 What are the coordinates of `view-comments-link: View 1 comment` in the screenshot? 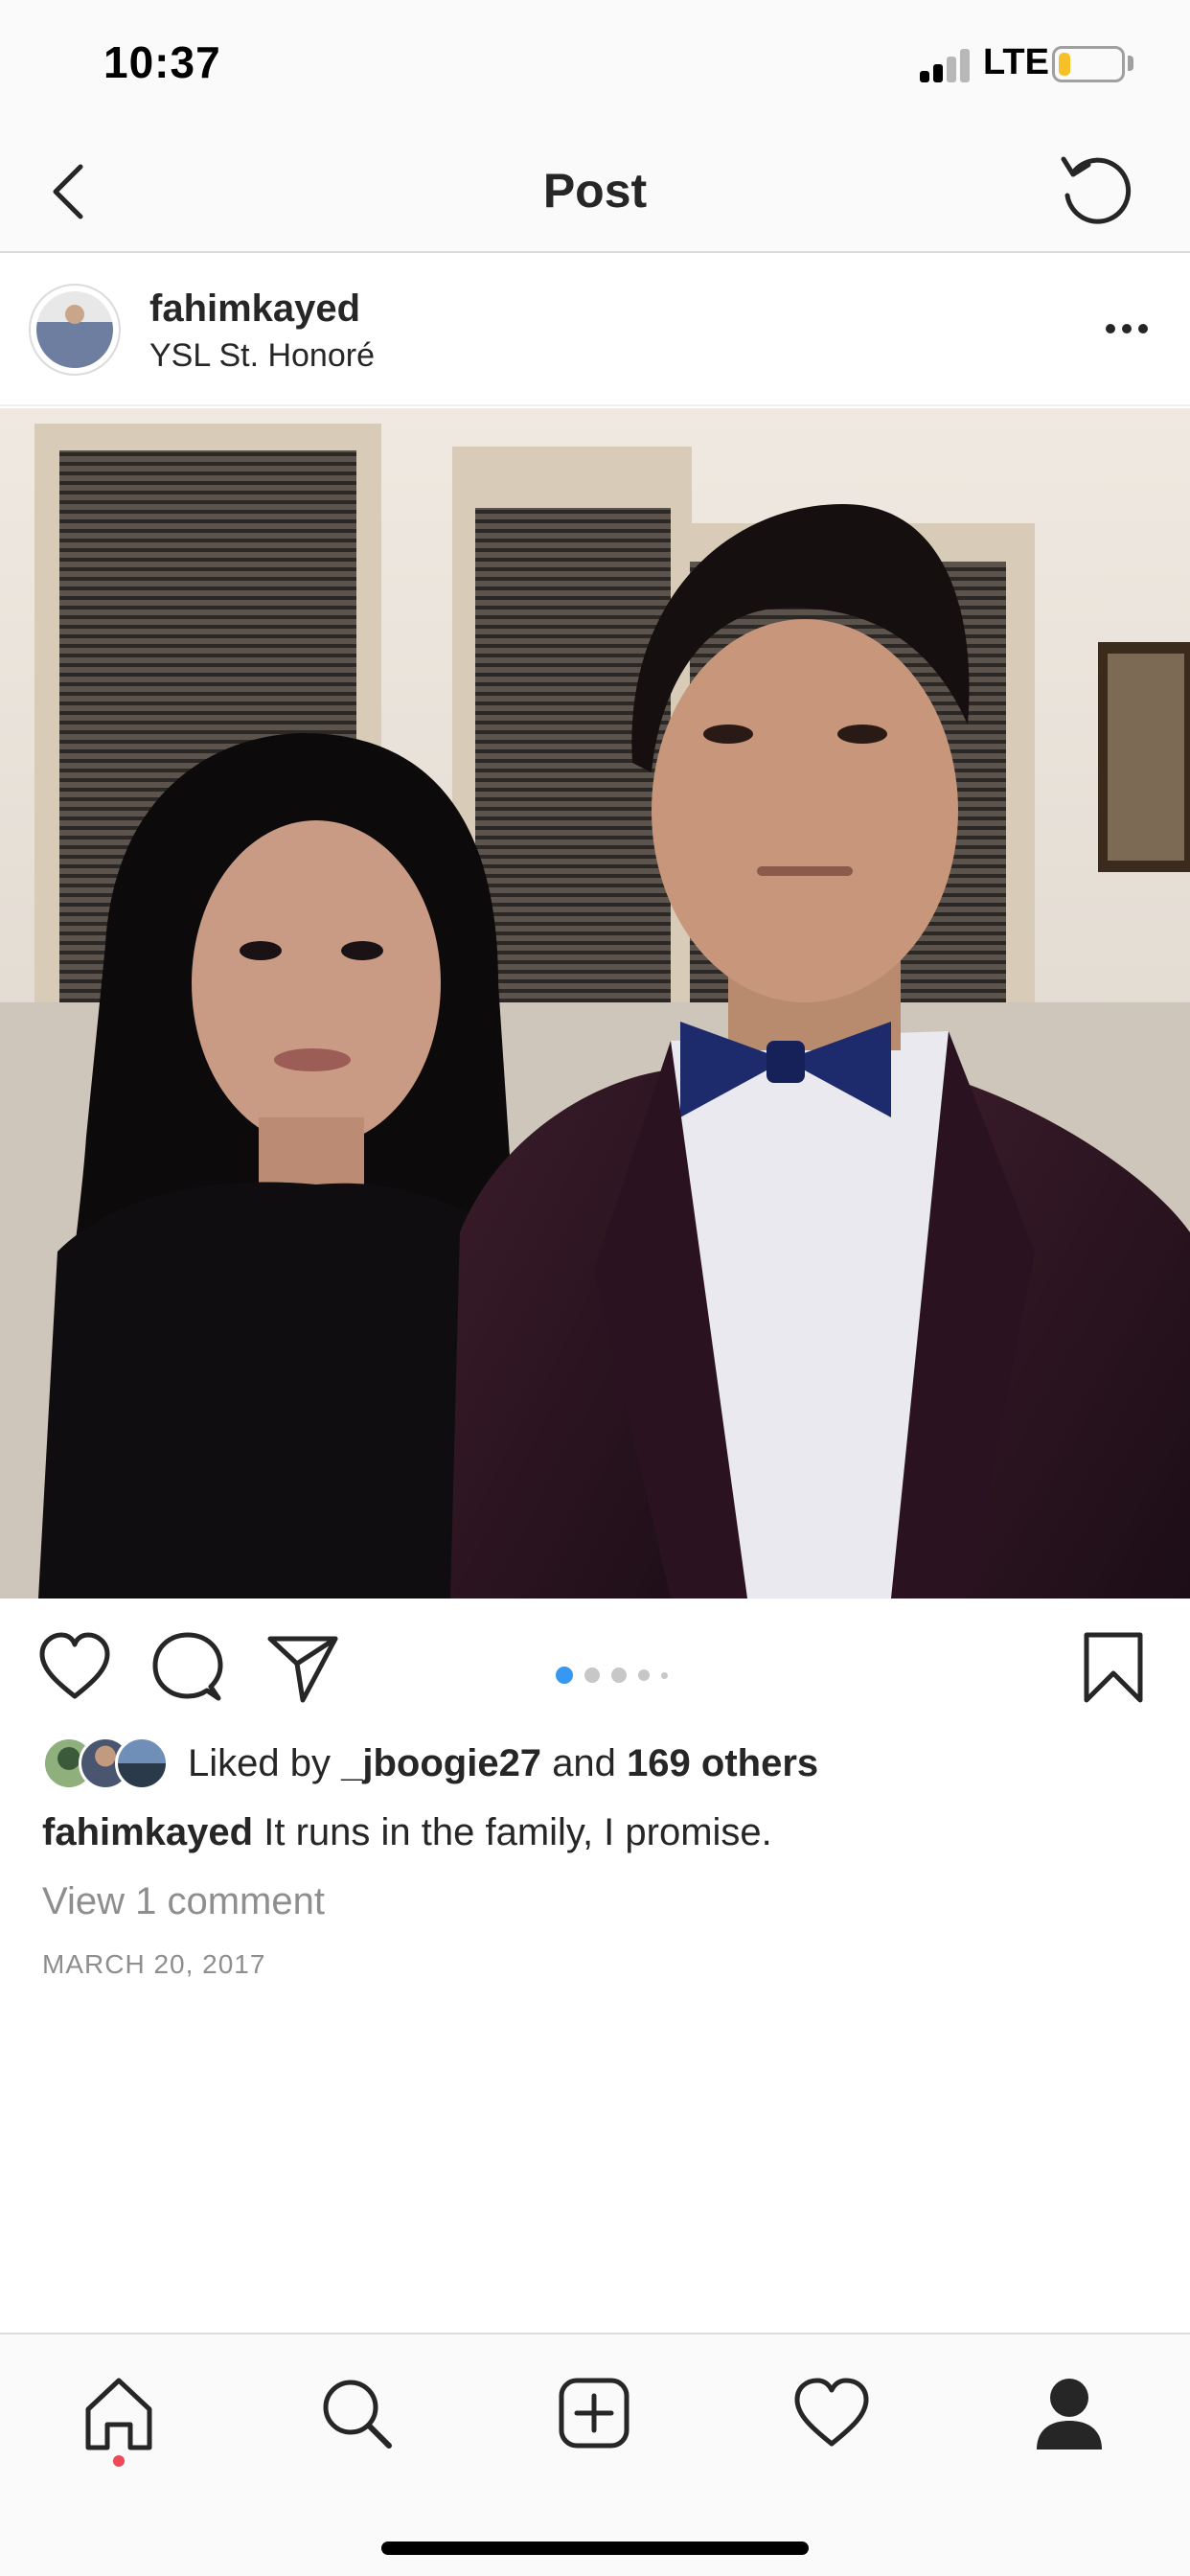 It's located at (183, 1901).